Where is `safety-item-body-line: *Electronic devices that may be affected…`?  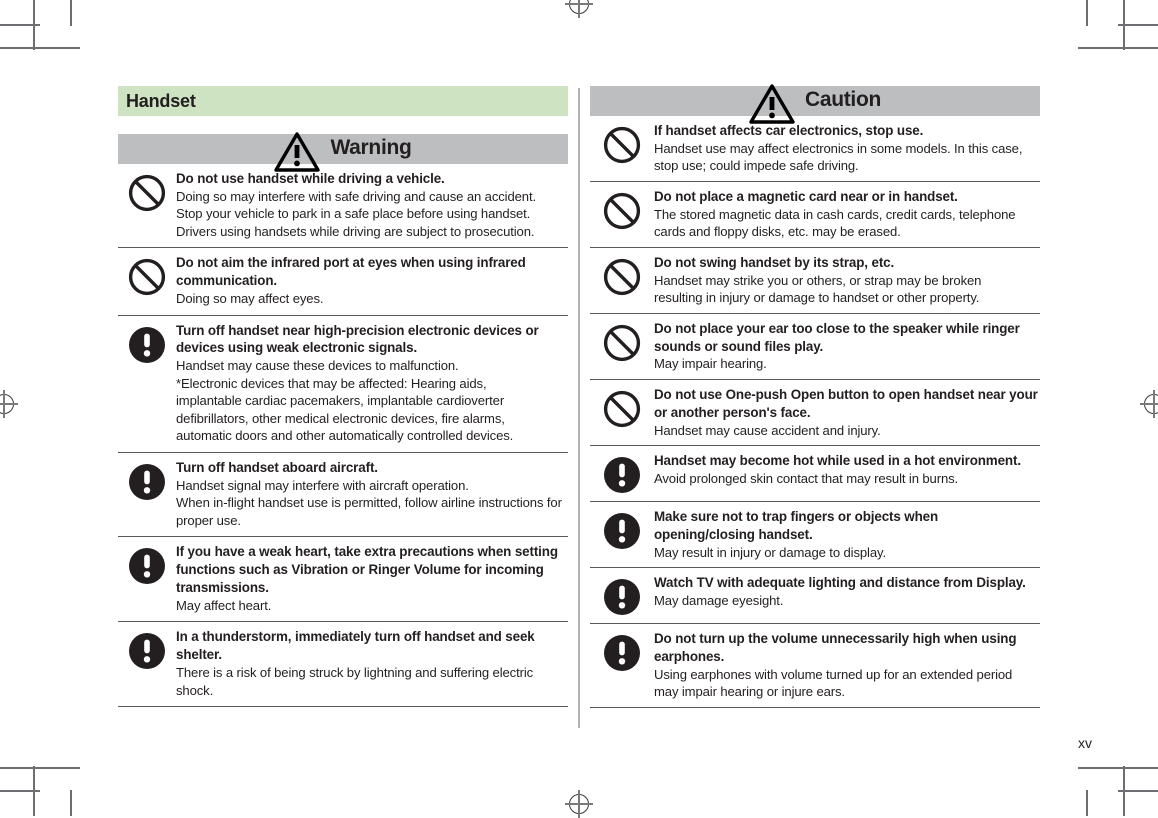 safety-item-body-line: *Electronic devices that may be affected… is located at coordinates (331, 383).